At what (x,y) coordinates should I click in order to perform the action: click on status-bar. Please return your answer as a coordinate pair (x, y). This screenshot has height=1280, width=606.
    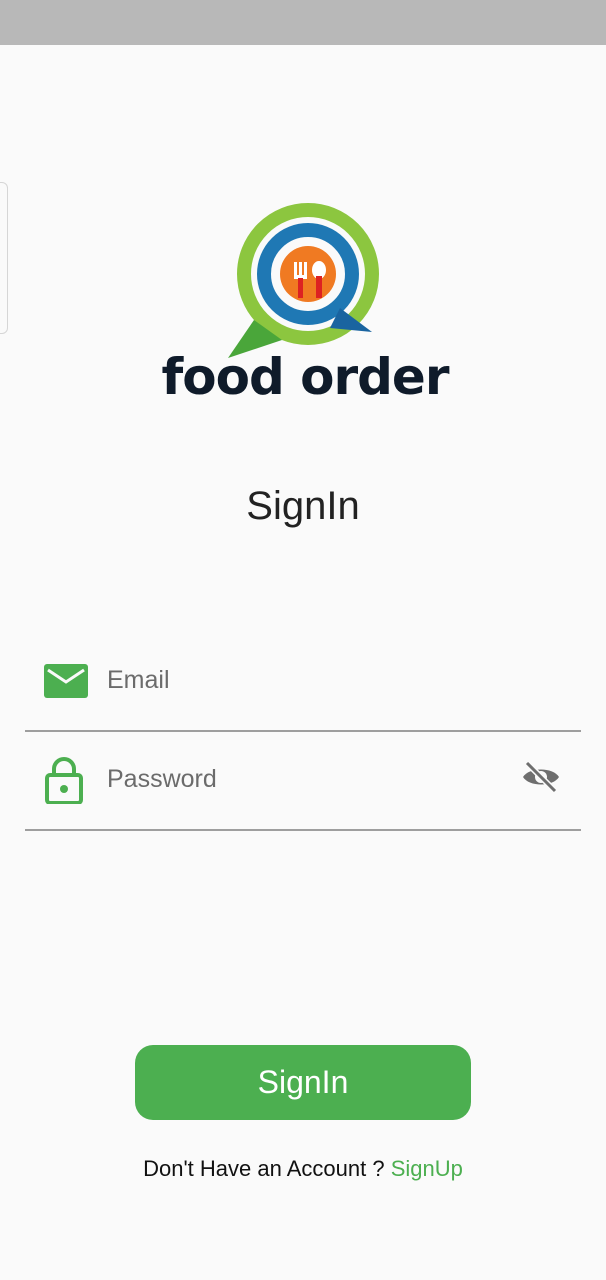
    Looking at the image, I should click on (303, 22).